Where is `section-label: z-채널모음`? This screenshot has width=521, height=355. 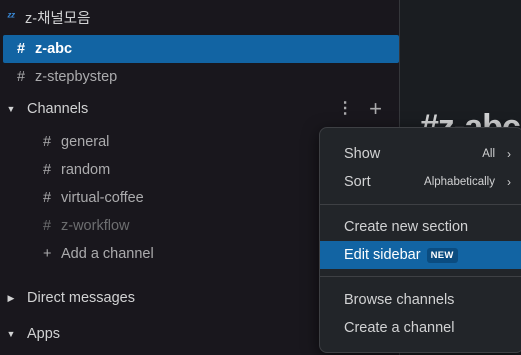 section-label: z-채널모음 is located at coordinates (58, 18).